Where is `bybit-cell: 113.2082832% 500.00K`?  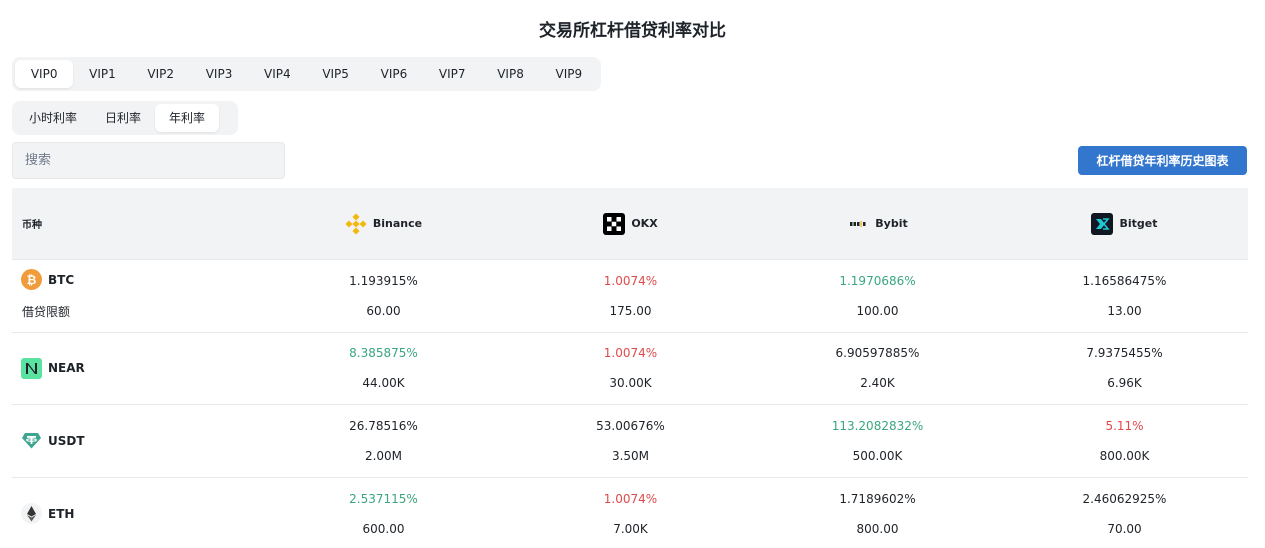 bybit-cell: 113.2082832% 500.00K is located at coordinates (877, 441).